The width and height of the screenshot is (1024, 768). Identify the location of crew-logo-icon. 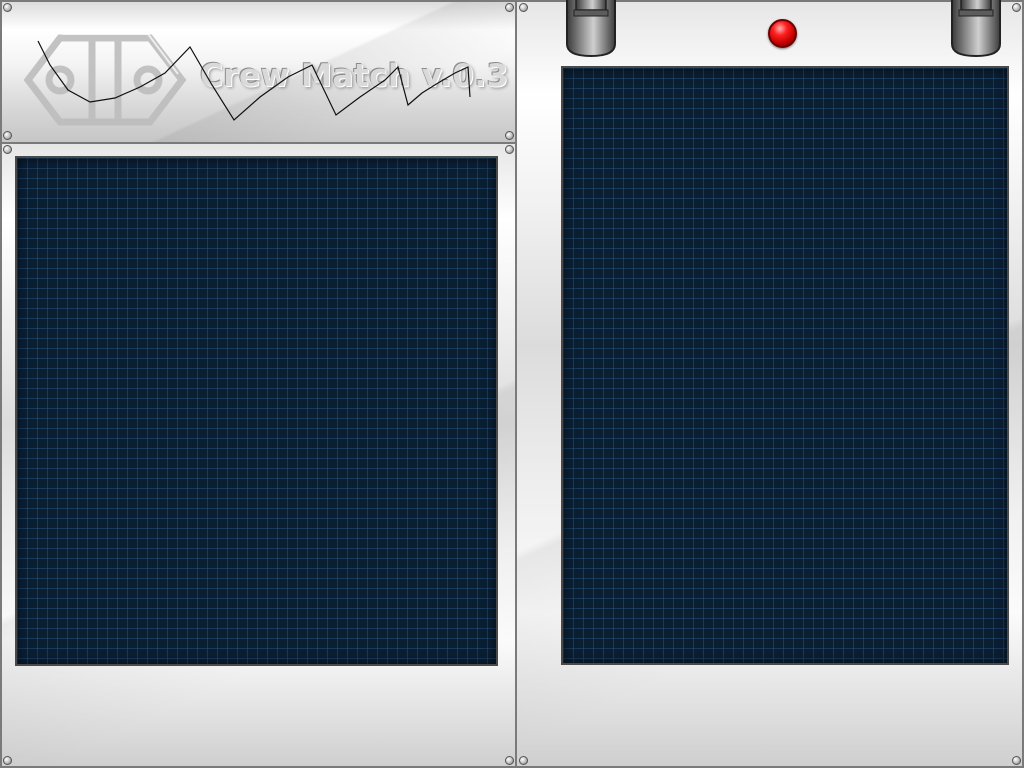
(105, 79).